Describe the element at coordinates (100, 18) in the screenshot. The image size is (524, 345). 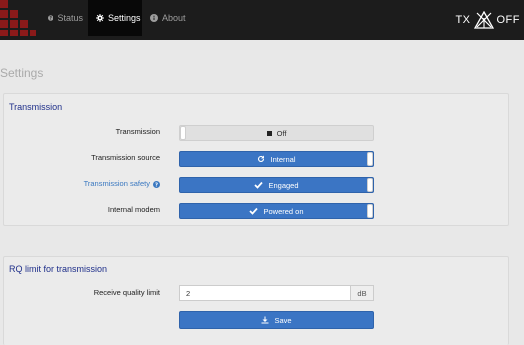
I see `gear-icon` at that location.